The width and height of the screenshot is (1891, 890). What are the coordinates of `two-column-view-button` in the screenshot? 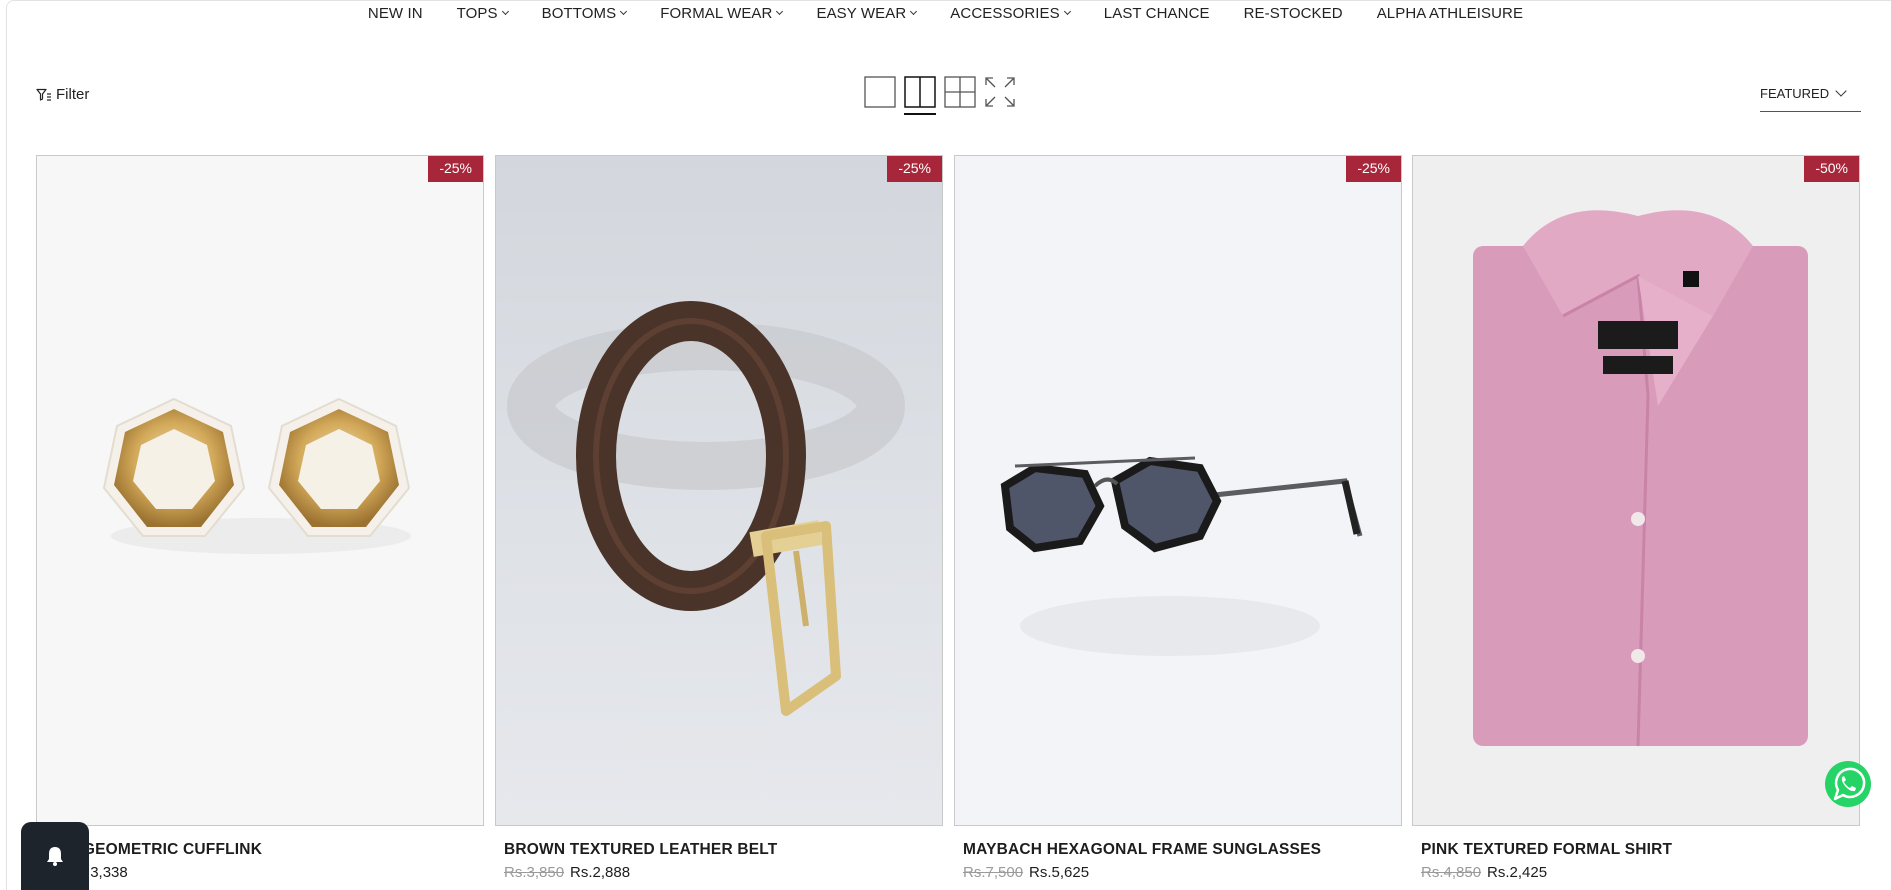 It's located at (920, 95).